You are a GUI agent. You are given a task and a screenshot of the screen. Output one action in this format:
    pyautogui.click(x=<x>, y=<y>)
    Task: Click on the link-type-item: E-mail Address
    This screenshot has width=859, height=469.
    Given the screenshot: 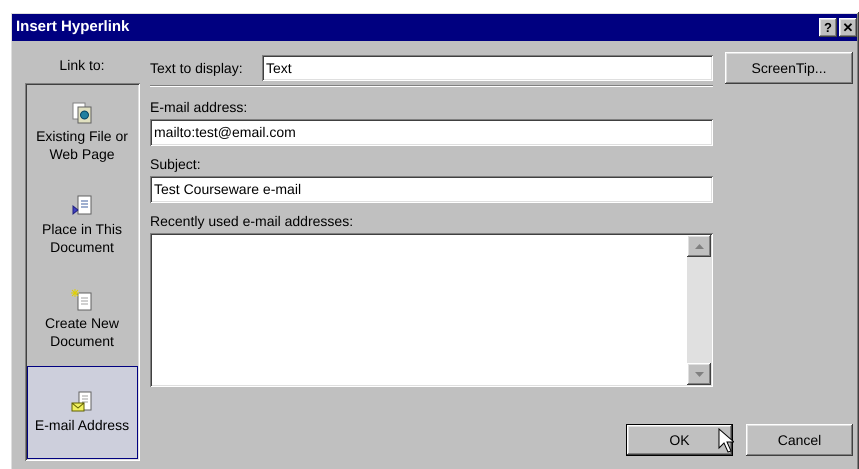 What is the action you would take?
    pyautogui.click(x=82, y=412)
    